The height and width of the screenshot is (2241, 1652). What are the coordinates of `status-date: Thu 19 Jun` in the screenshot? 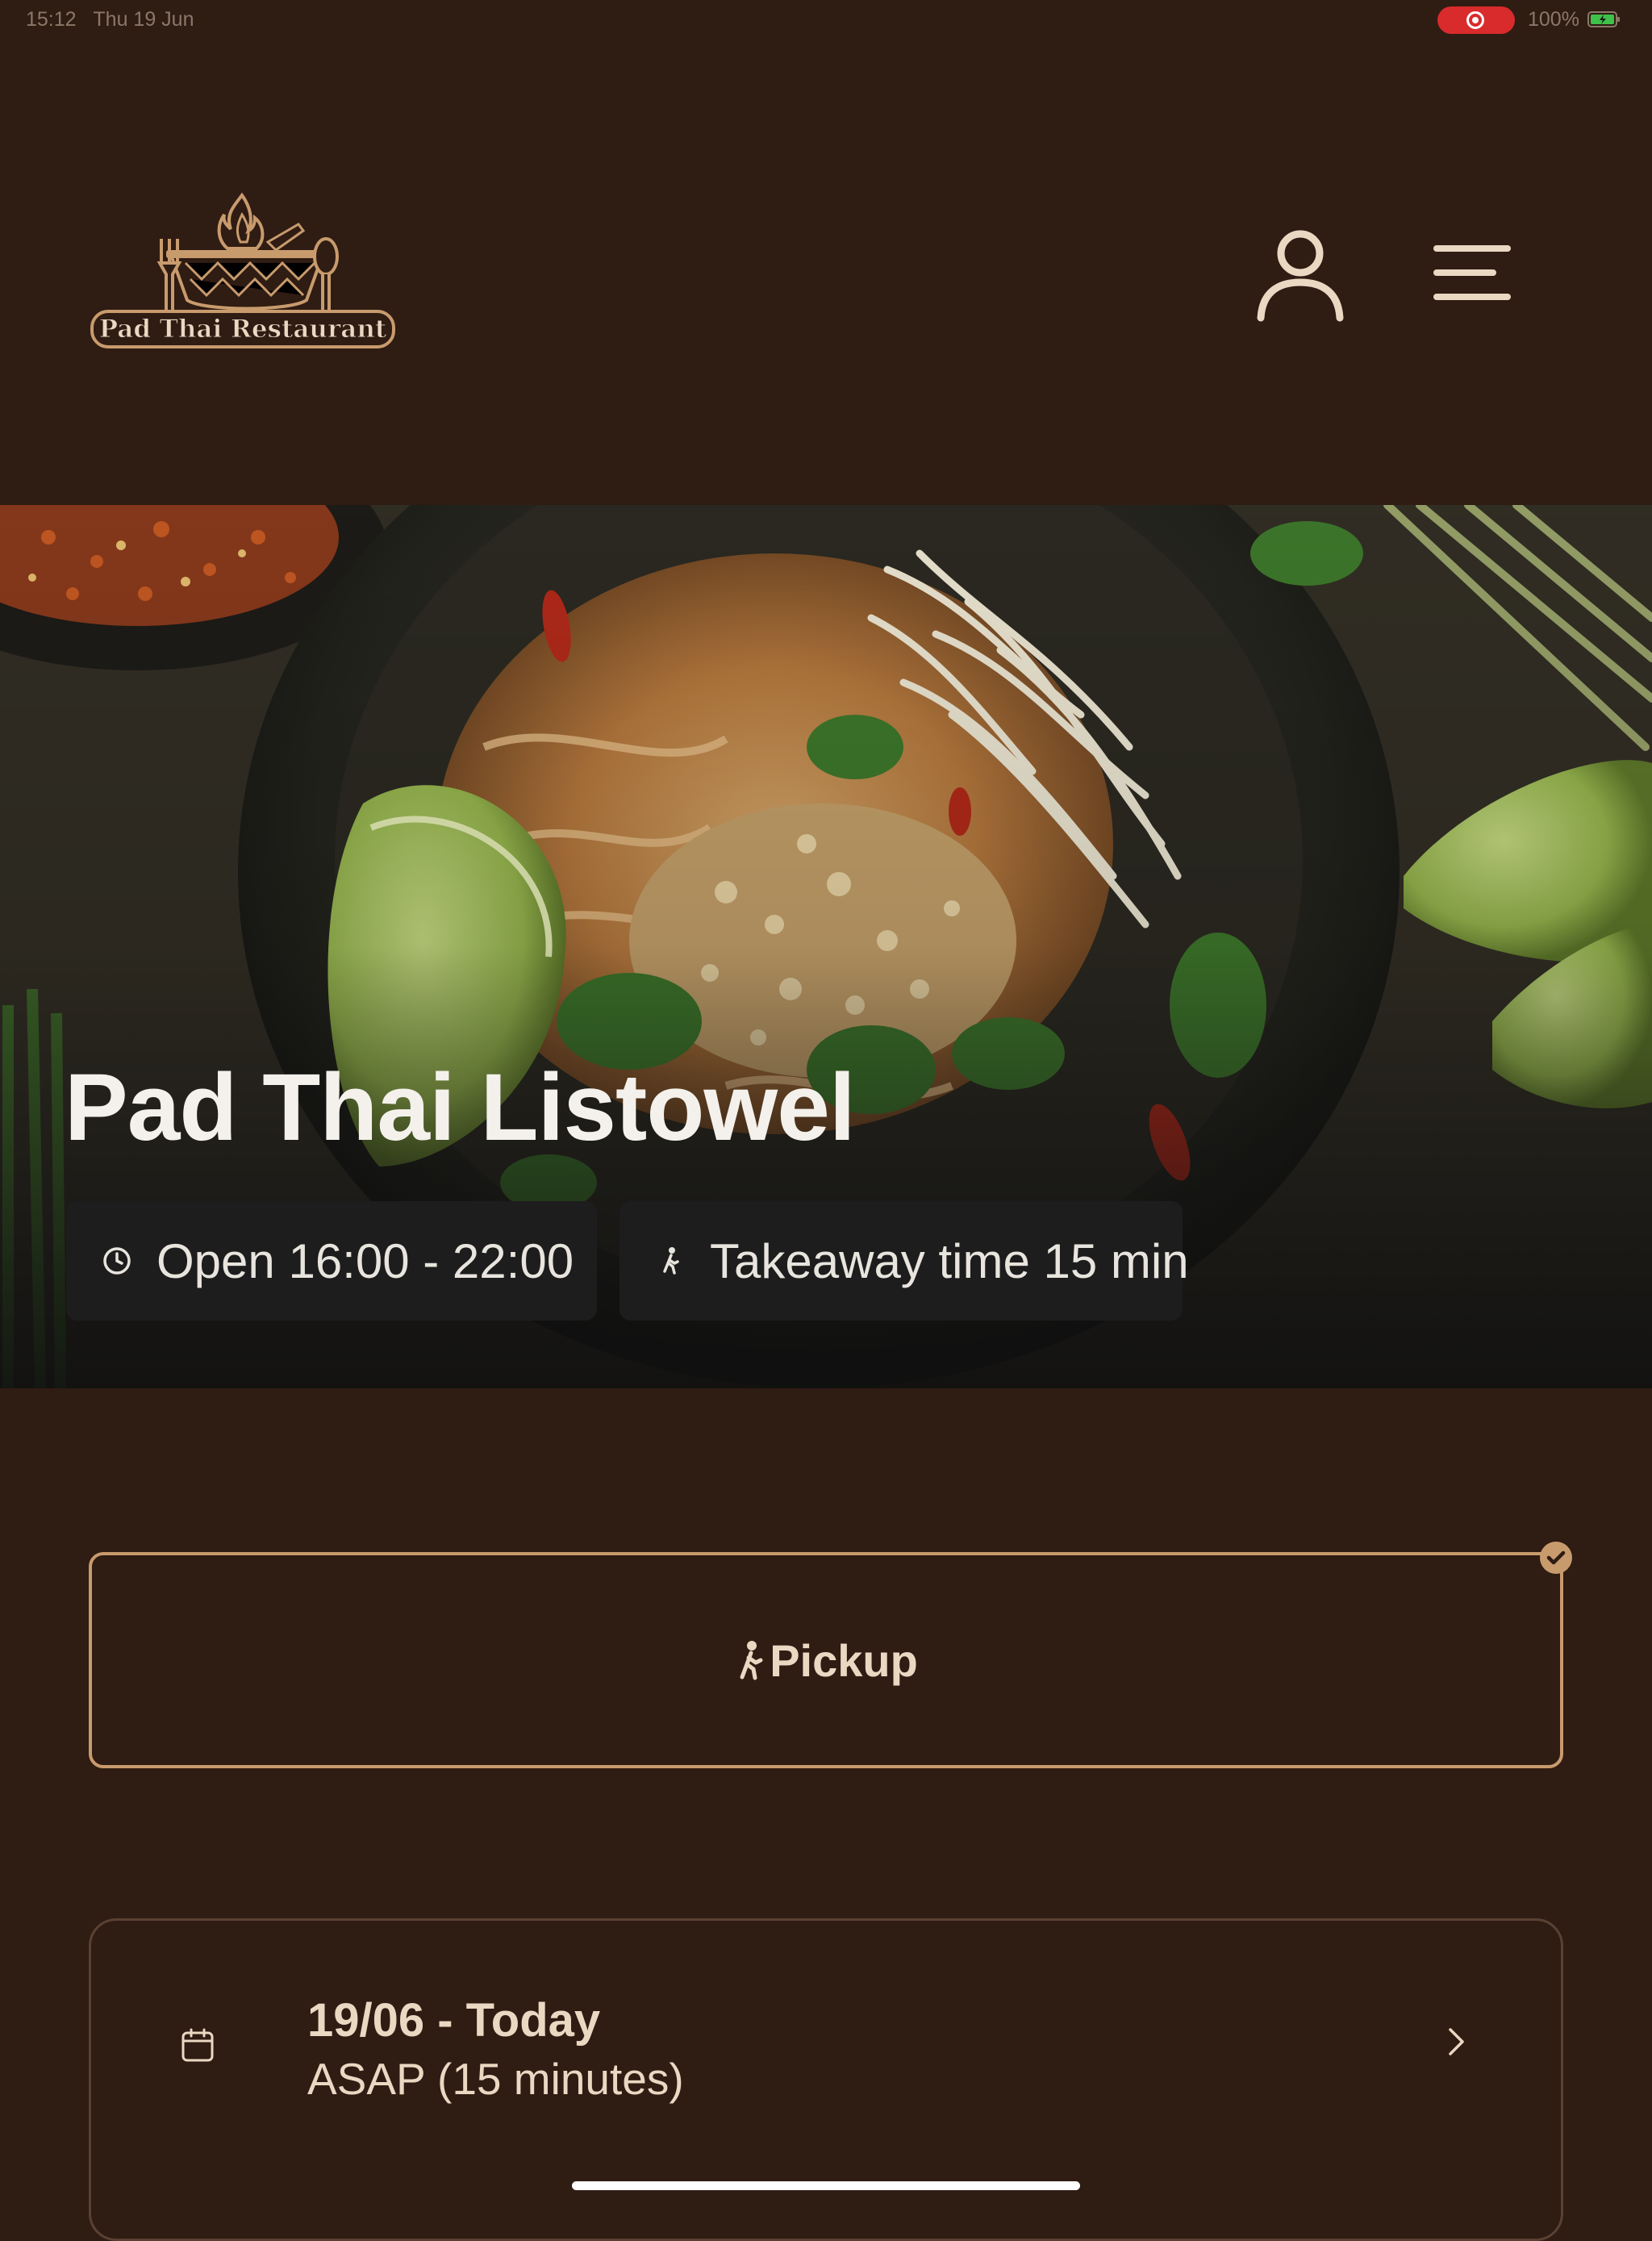 It's located at (143, 19).